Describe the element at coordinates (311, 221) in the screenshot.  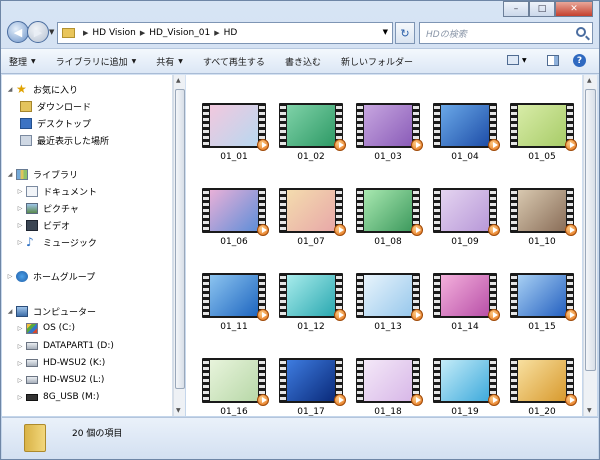
I see `file-item: 01_07` at that location.